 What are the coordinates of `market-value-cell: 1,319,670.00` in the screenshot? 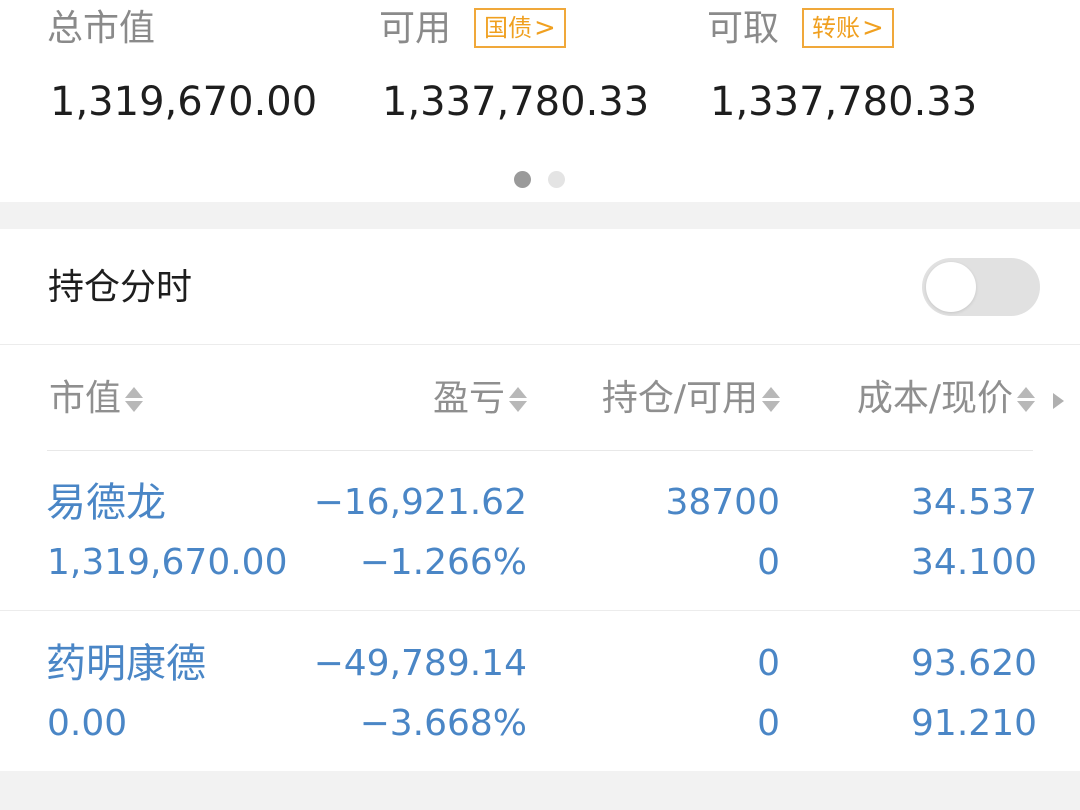 It's located at (167, 562).